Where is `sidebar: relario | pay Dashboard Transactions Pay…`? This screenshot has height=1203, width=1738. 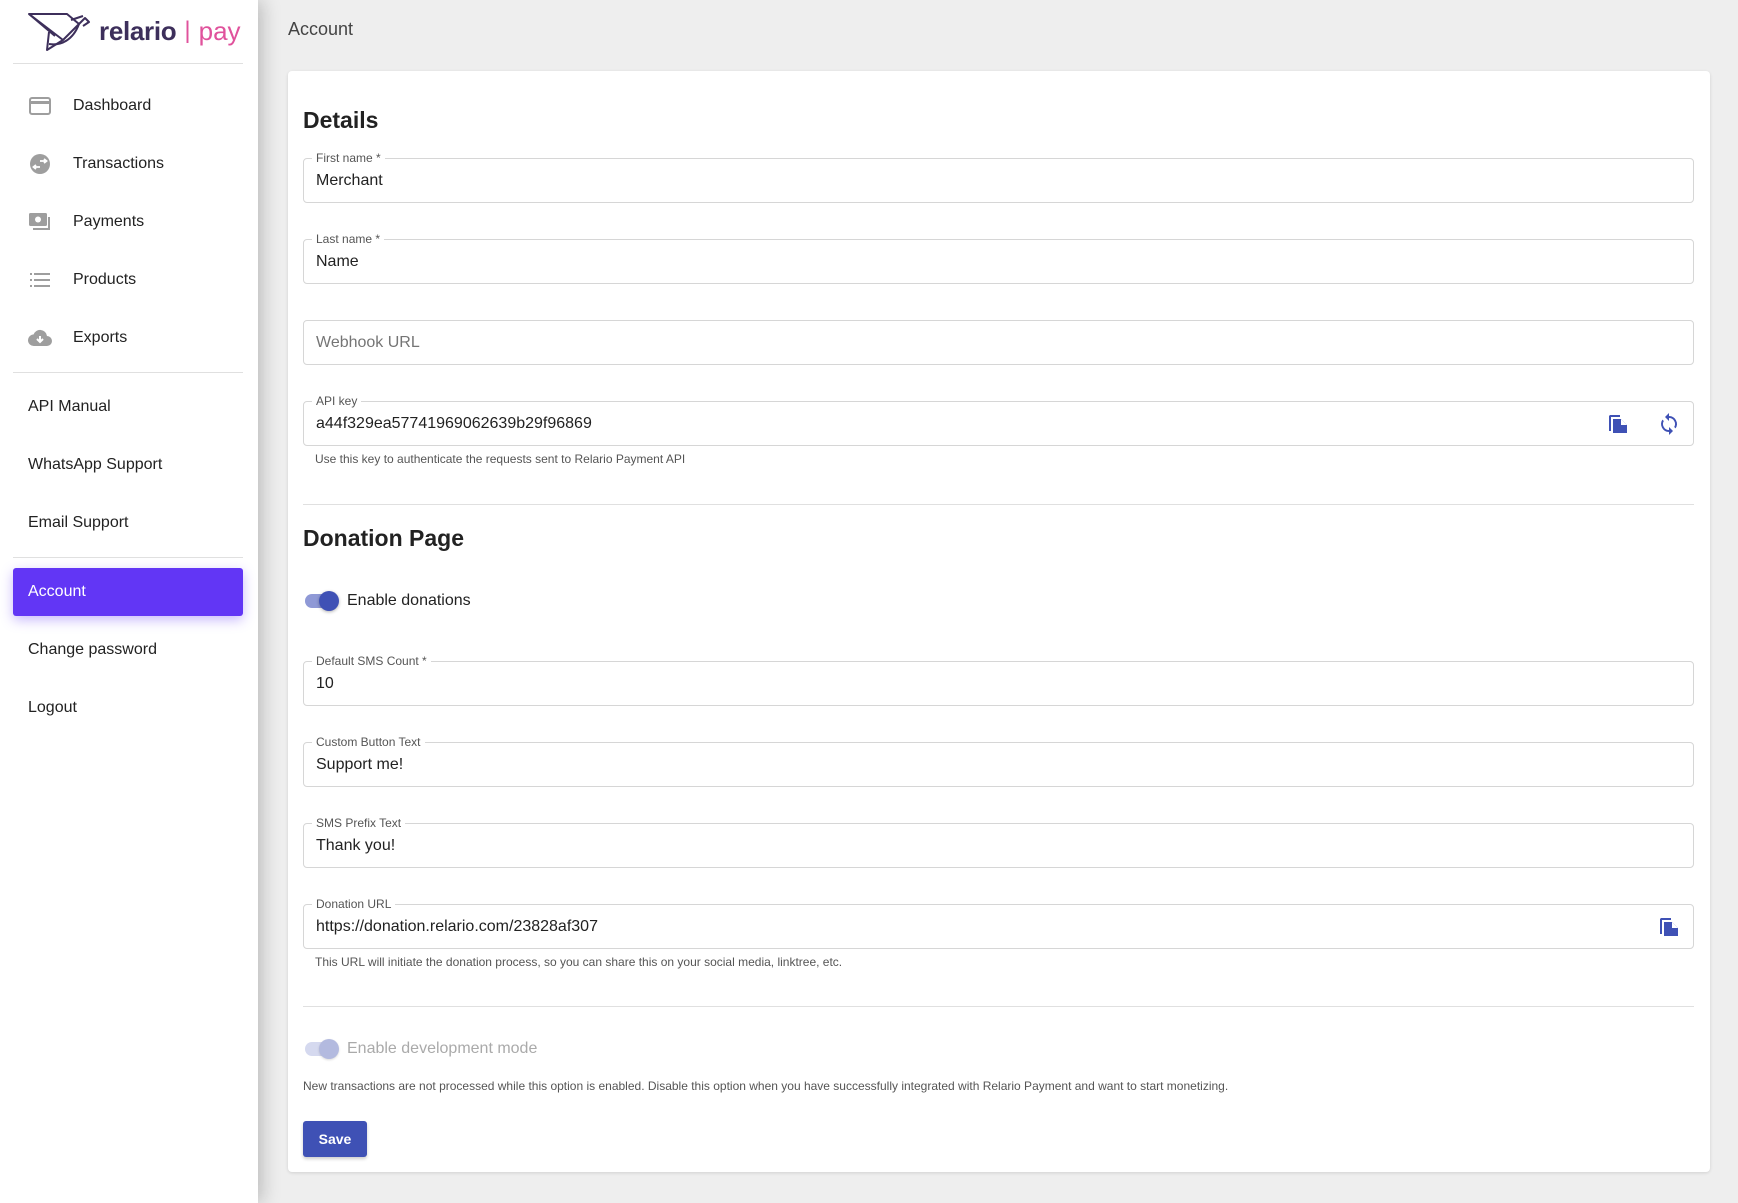 sidebar: relario | pay Dashboard Transactions Pay… is located at coordinates (129, 601).